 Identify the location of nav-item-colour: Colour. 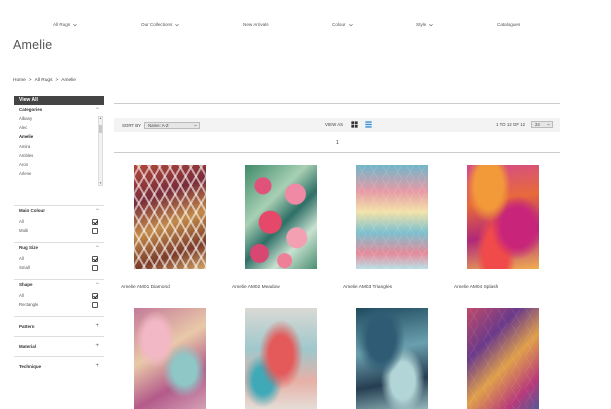
(342, 24).